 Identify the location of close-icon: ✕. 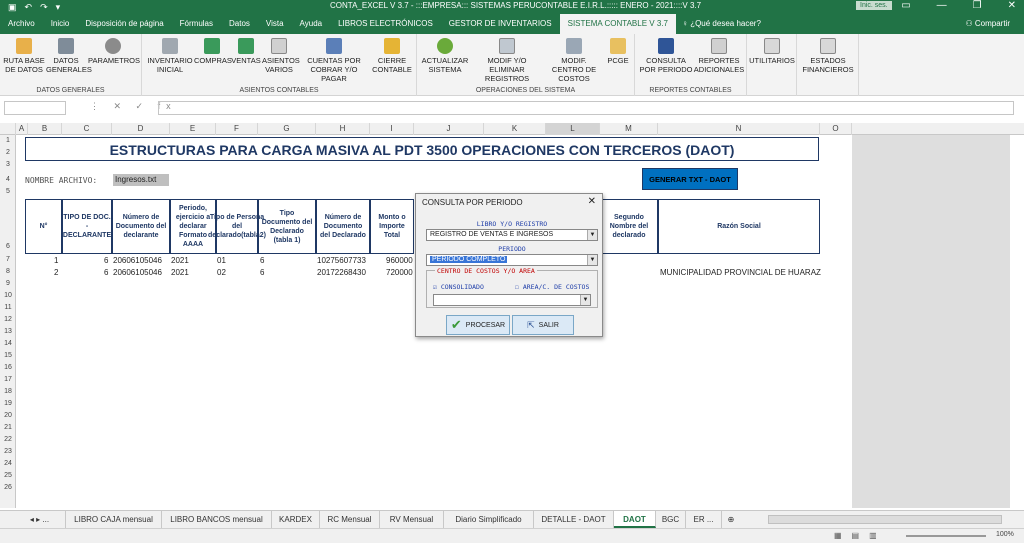
(592, 201).